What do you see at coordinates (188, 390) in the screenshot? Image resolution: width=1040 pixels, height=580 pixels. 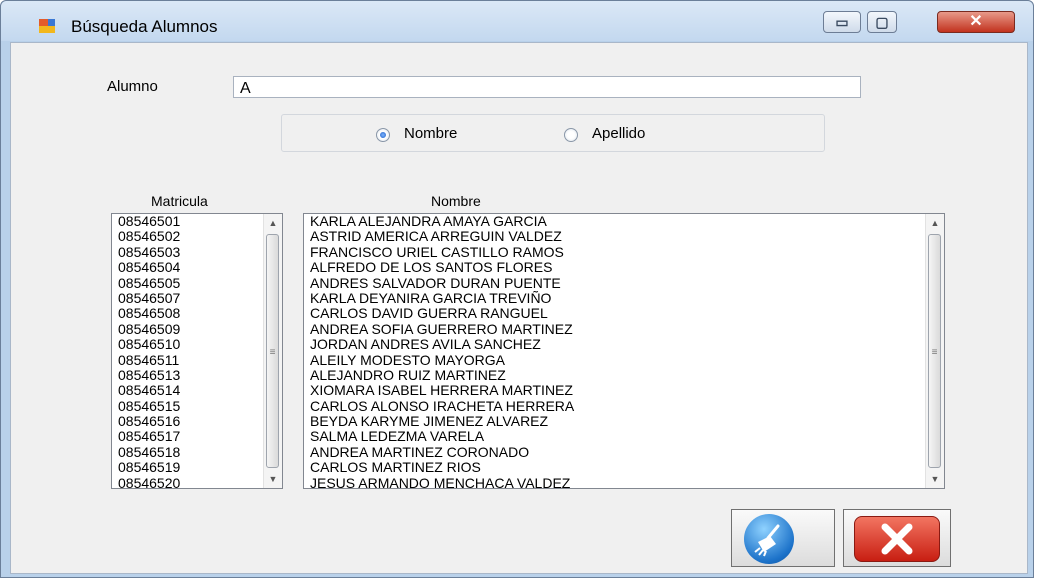 I see `matricula-item: 08546514` at bounding box center [188, 390].